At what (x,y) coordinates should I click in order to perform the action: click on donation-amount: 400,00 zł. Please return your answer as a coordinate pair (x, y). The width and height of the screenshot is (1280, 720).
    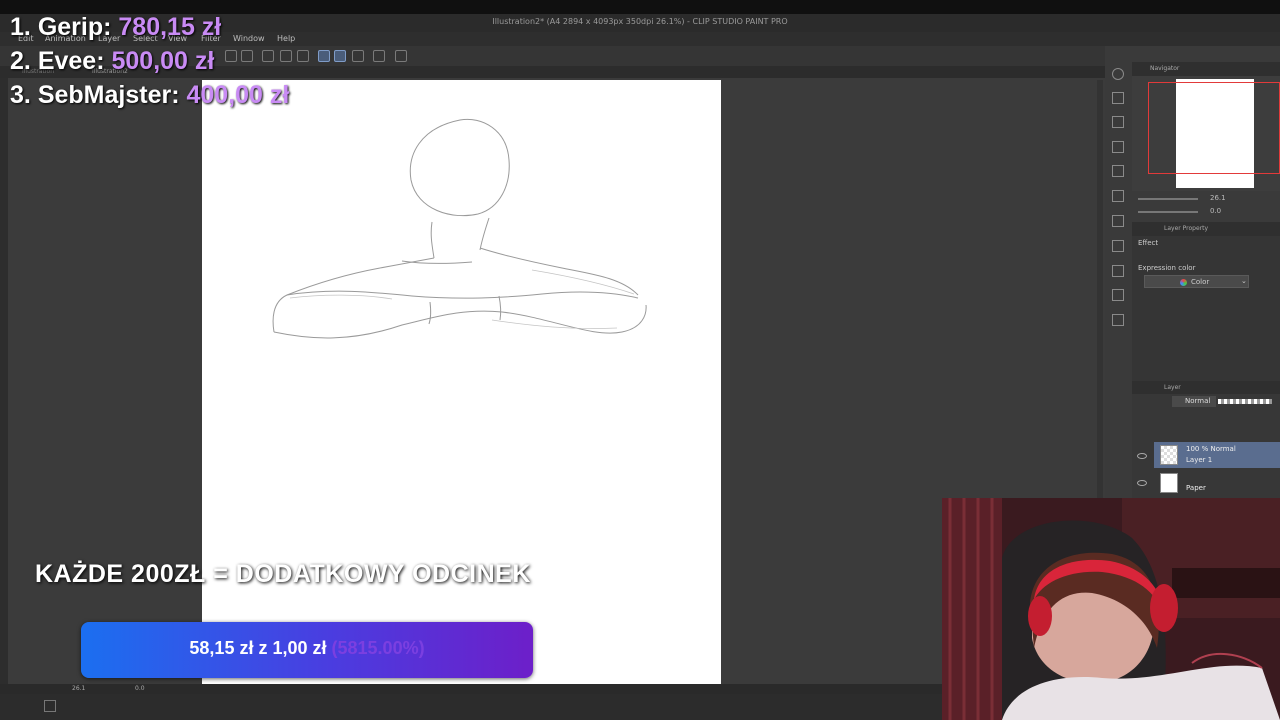
    Looking at the image, I should click on (238, 95).